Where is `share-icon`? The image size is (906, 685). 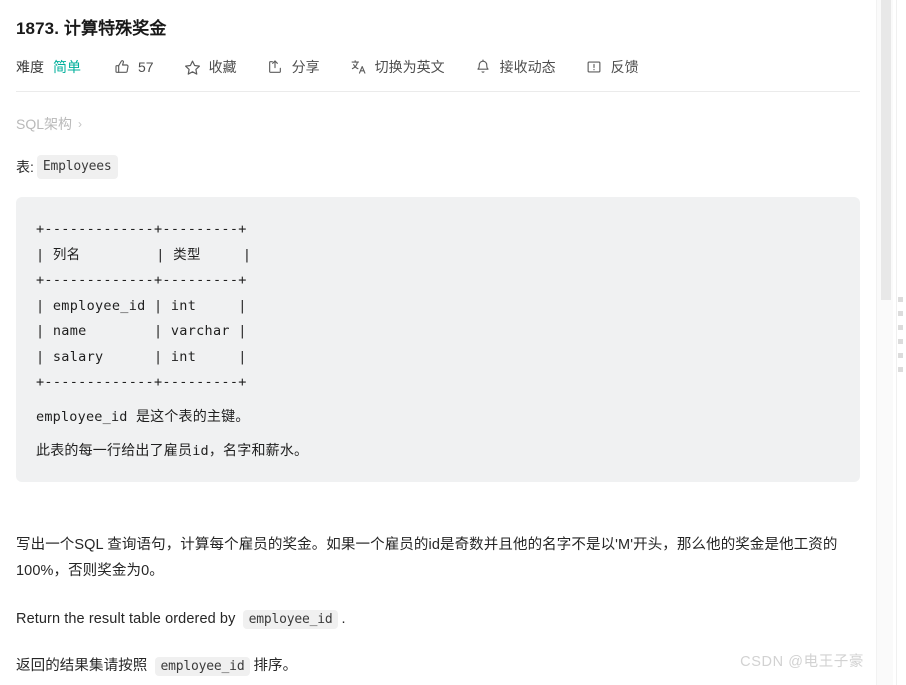
share-icon is located at coordinates (275, 67).